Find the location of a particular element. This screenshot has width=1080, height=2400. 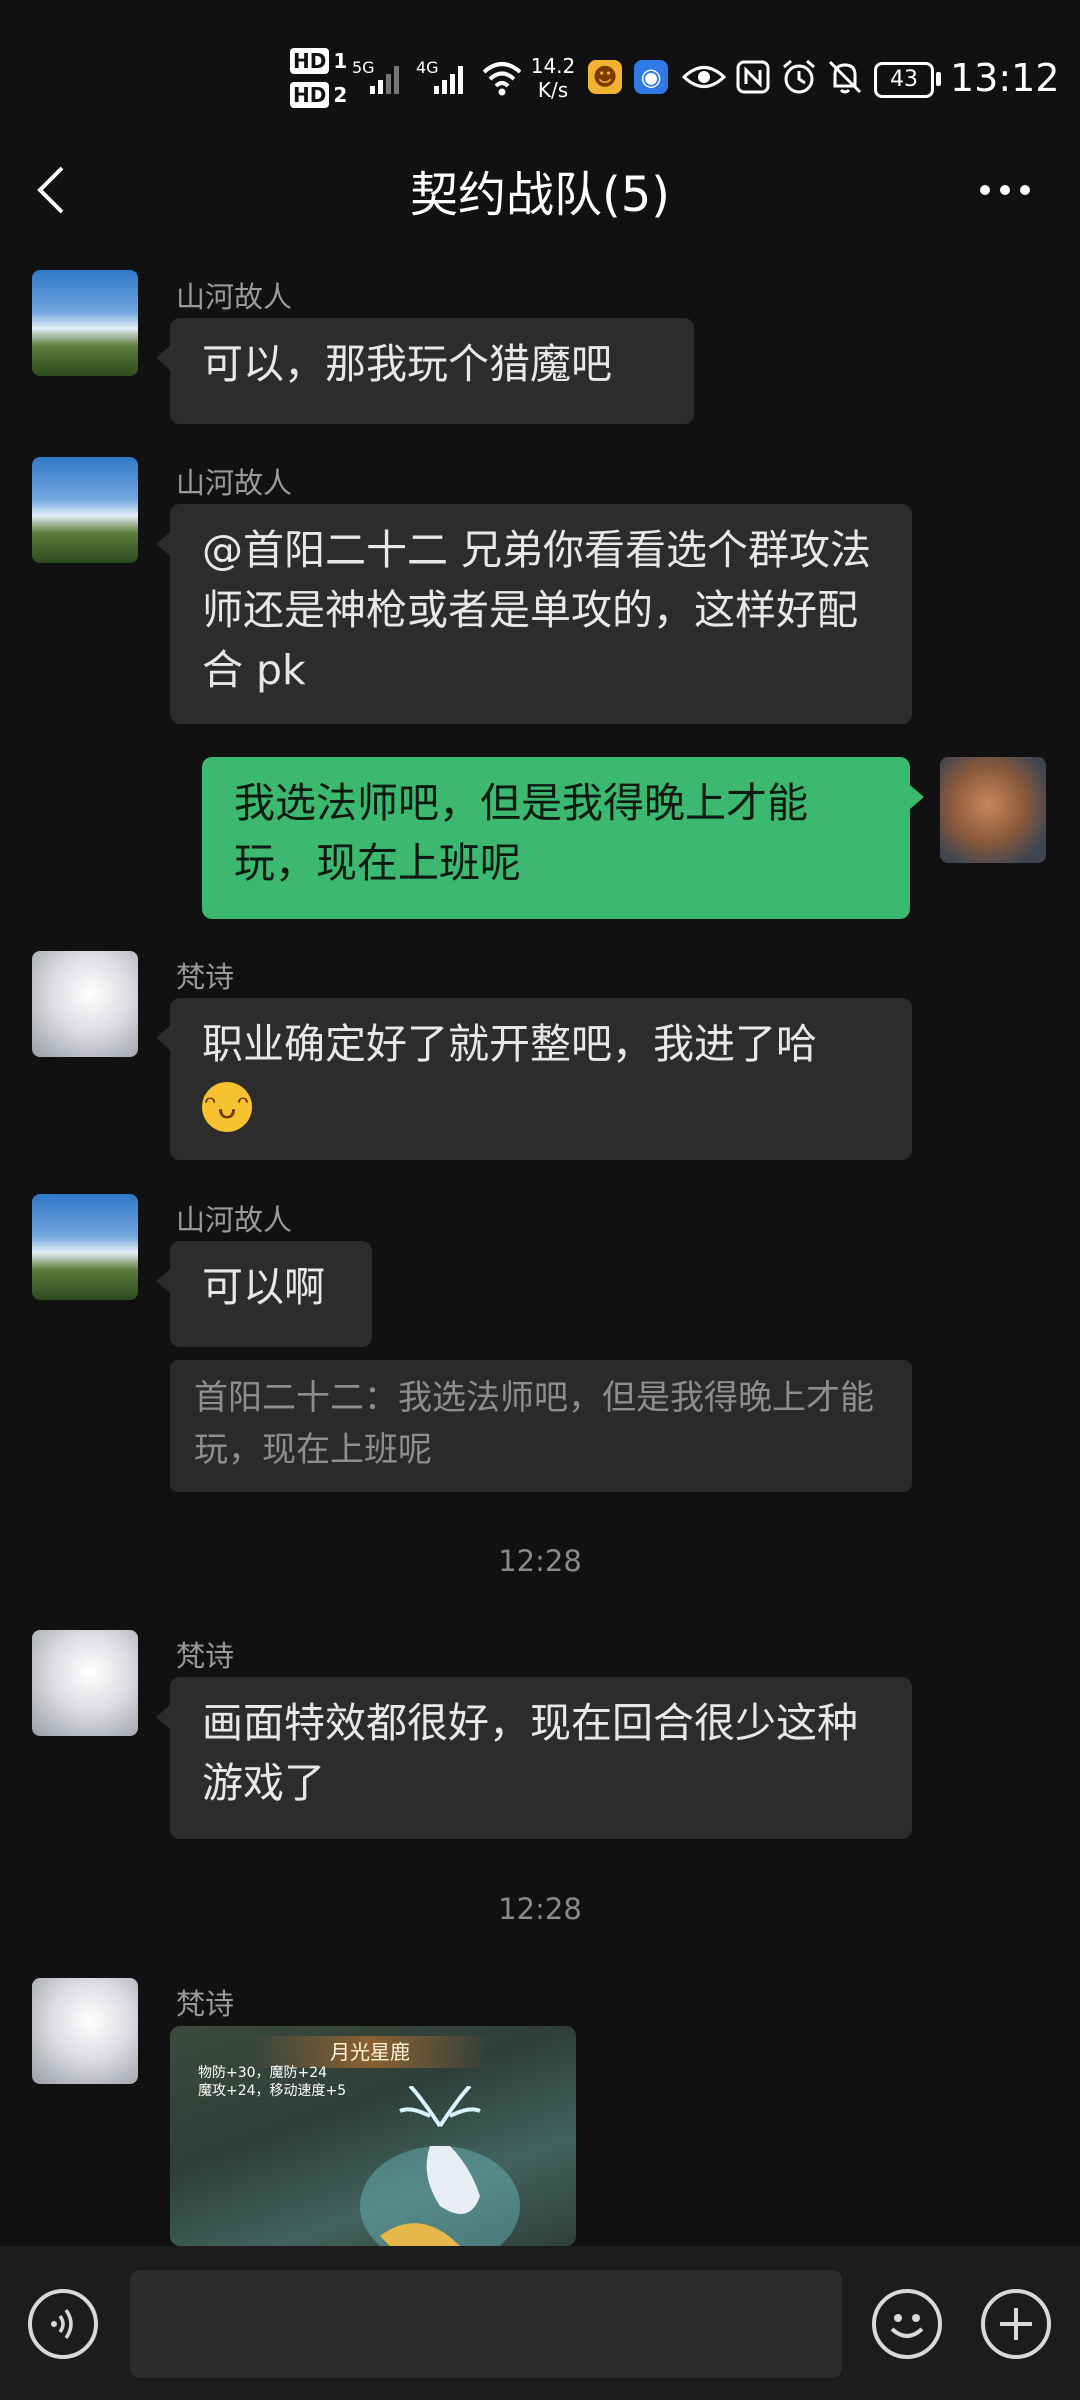

voice-icon is located at coordinates (62, 2324).